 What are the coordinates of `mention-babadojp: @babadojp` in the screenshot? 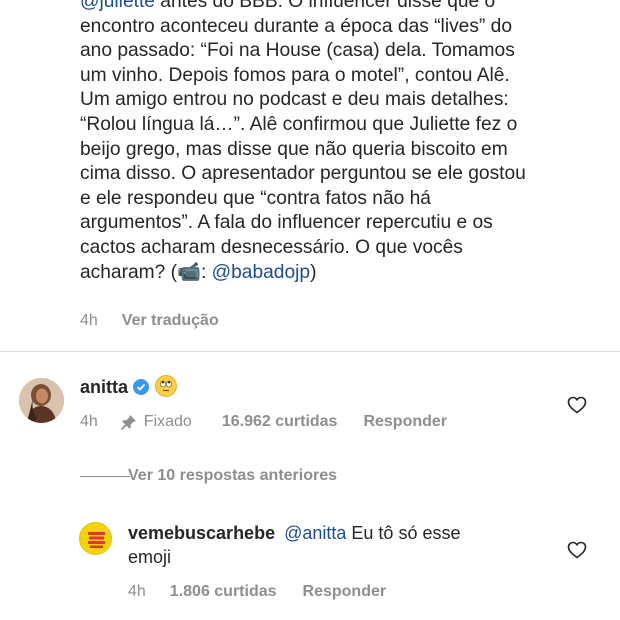 It's located at (261, 272).